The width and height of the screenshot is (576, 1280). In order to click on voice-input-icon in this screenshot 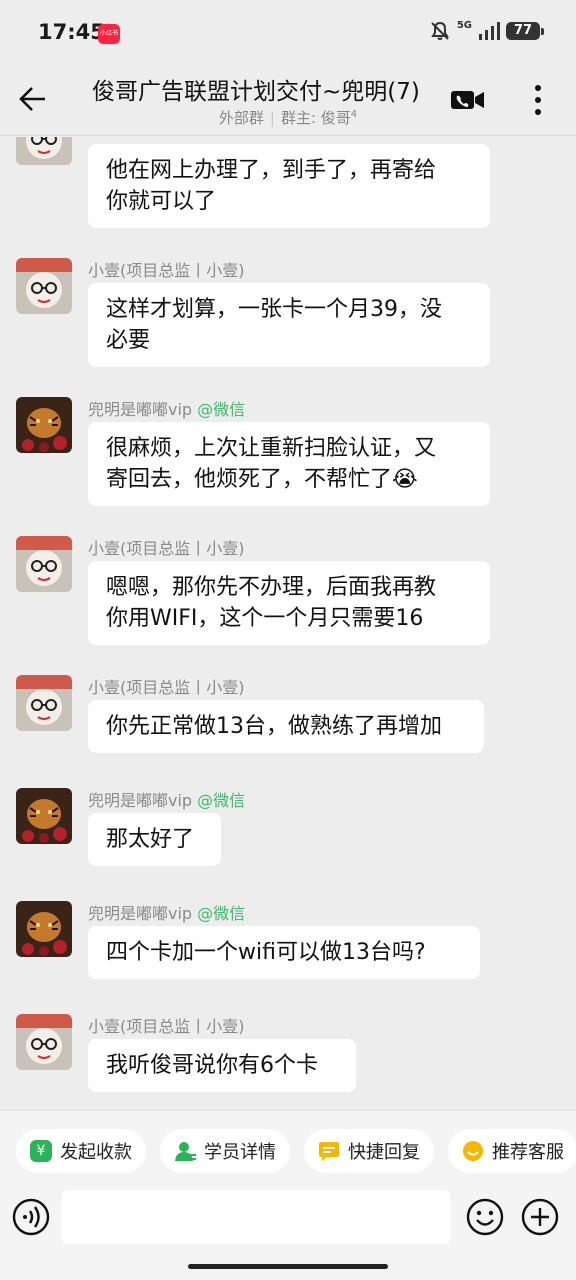, I will do `click(31, 1217)`.